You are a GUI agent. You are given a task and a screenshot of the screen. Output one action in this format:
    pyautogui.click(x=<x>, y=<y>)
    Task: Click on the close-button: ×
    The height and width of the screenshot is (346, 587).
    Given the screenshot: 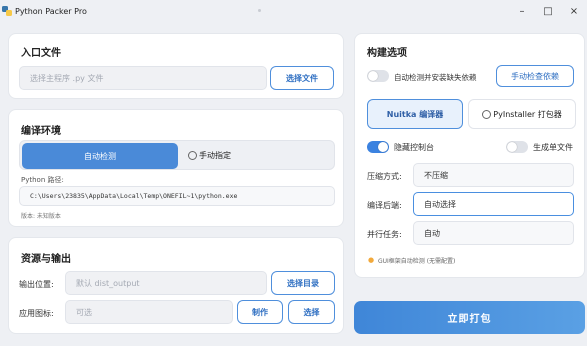 What is the action you would take?
    pyautogui.click(x=574, y=11)
    